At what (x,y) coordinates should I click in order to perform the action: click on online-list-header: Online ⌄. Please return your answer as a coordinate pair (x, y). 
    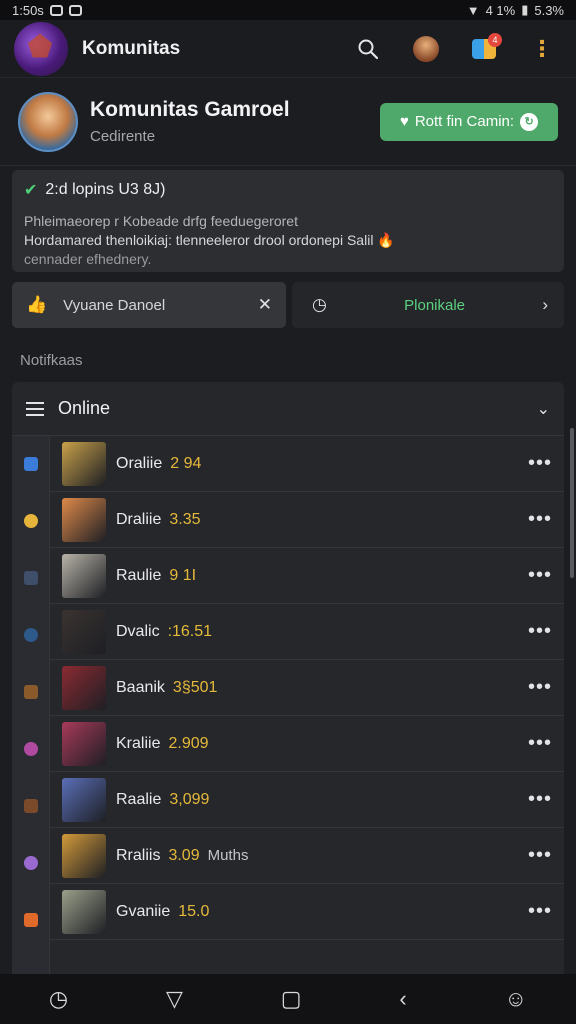
    Looking at the image, I should click on (288, 409).